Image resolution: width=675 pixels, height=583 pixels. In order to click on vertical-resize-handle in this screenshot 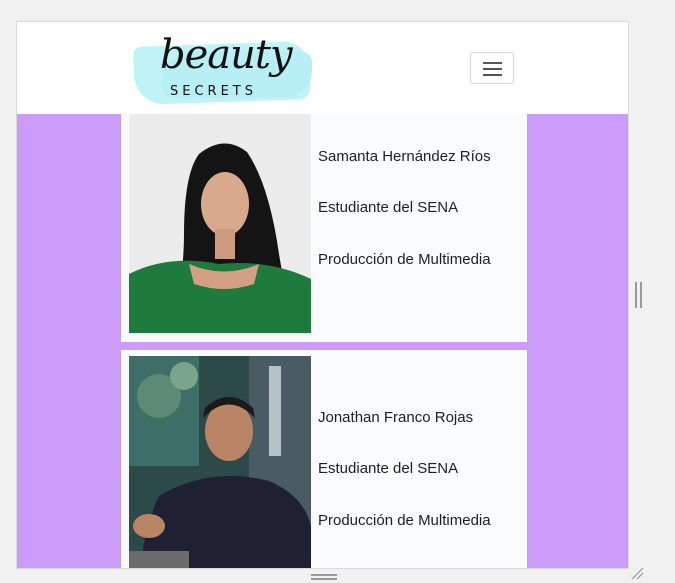, I will do `click(638, 295)`.